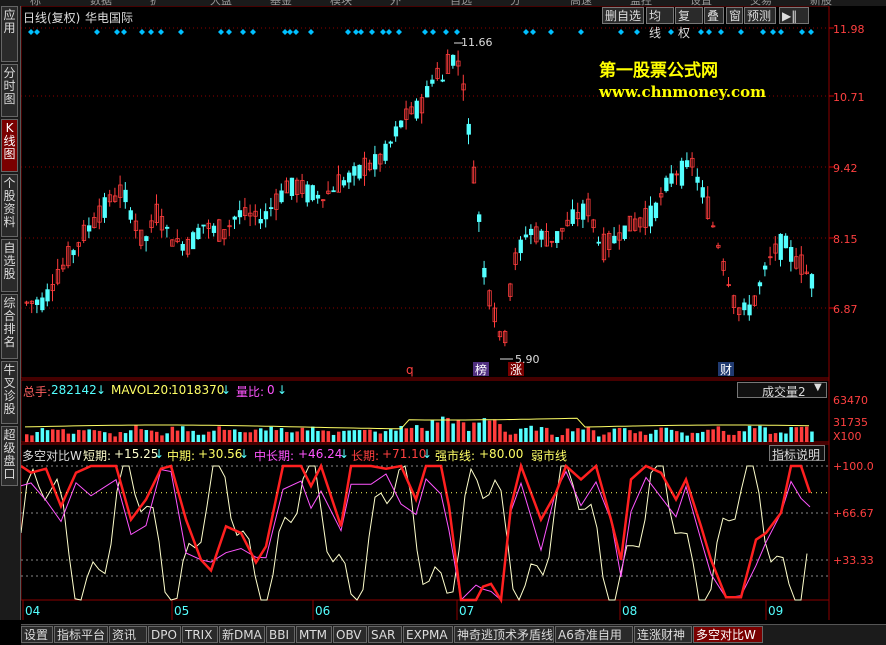 This screenshot has width=886, height=645. What do you see at coordinates (853, 466) in the screenshot?
I see `indicator-tick-label: +100.0` at bounding box center [853, 466].